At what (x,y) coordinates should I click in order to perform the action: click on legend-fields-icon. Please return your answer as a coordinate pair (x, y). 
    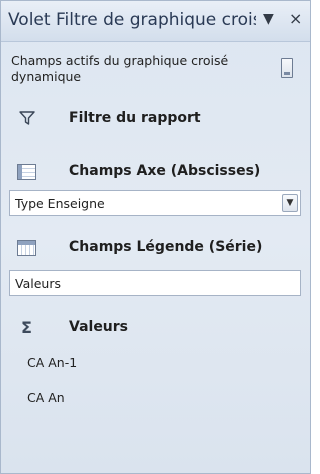
    Looking at the image, I should click on (26, 248).